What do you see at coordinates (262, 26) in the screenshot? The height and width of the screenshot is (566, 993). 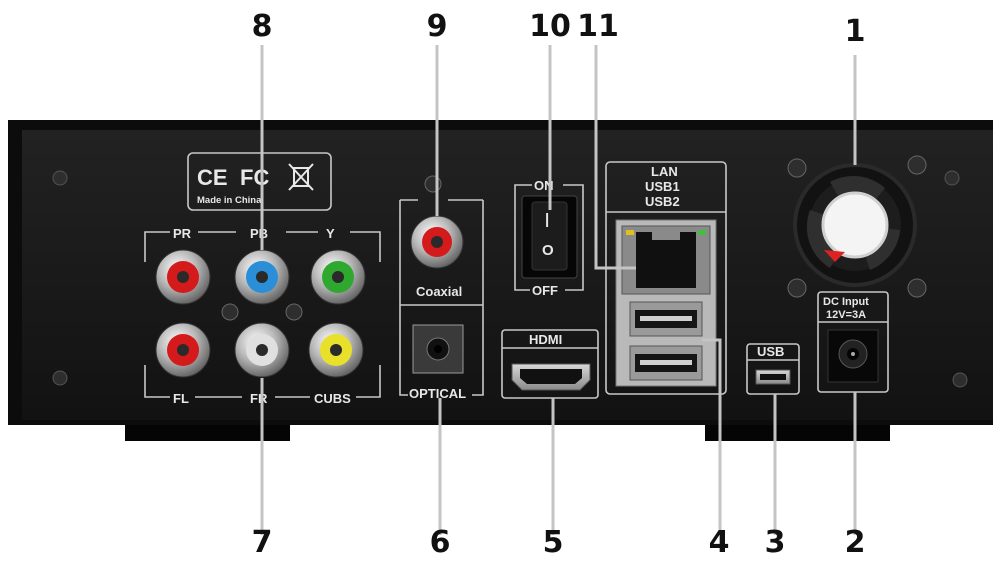 I see `callout-8: 8` at bounding box center [262, 26].